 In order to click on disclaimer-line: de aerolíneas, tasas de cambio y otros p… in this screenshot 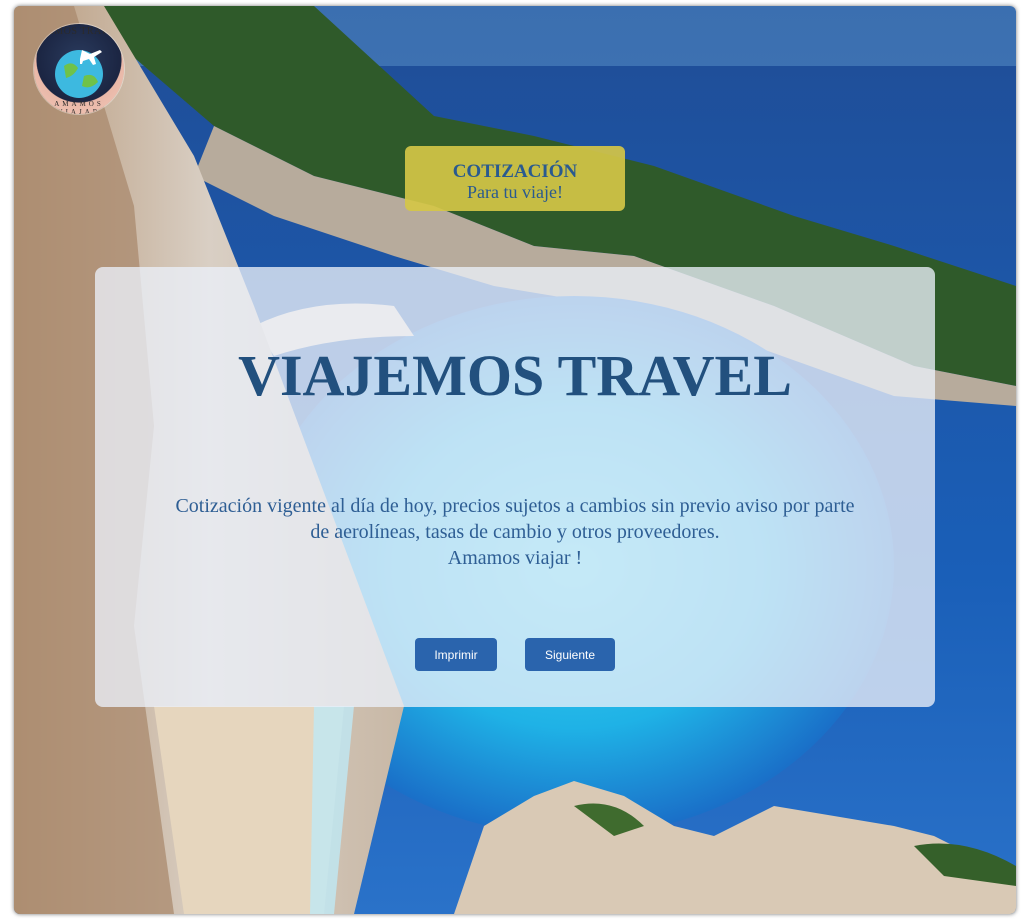, I will do `click(515, 532)`.